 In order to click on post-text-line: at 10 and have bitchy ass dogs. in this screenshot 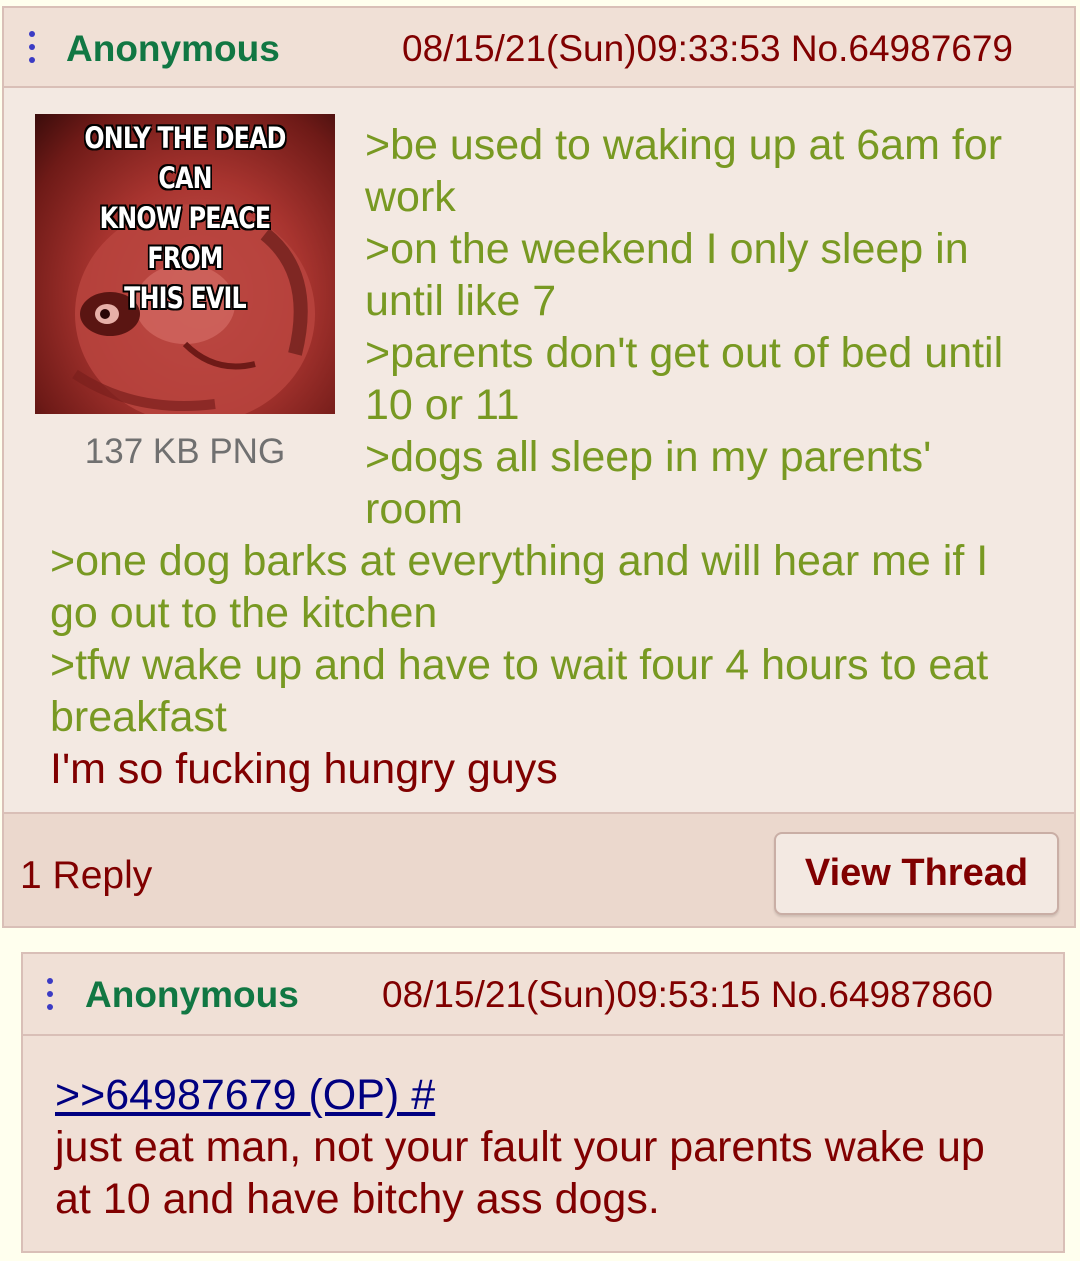, I will do `click(357, 1199)`.